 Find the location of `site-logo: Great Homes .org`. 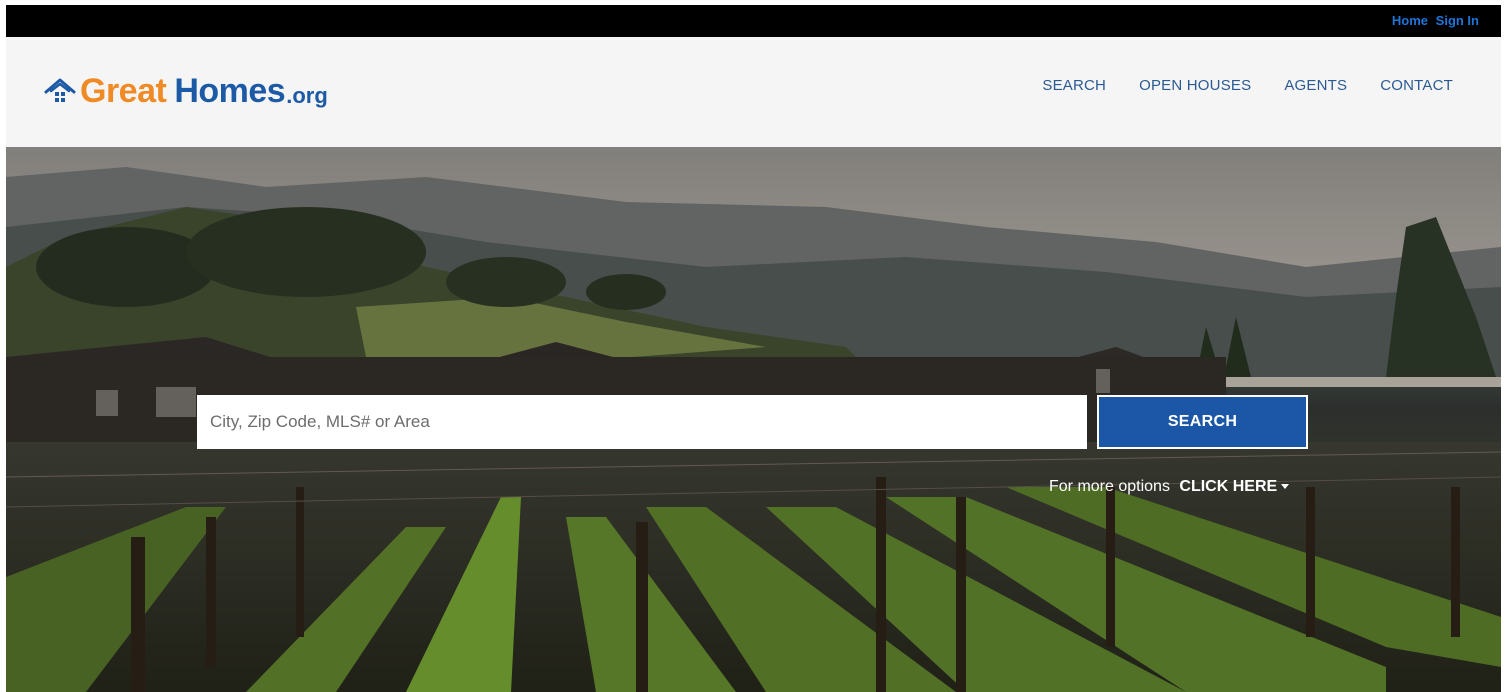

site-logo: Great Homes .org is located at coordinates (186, 91).